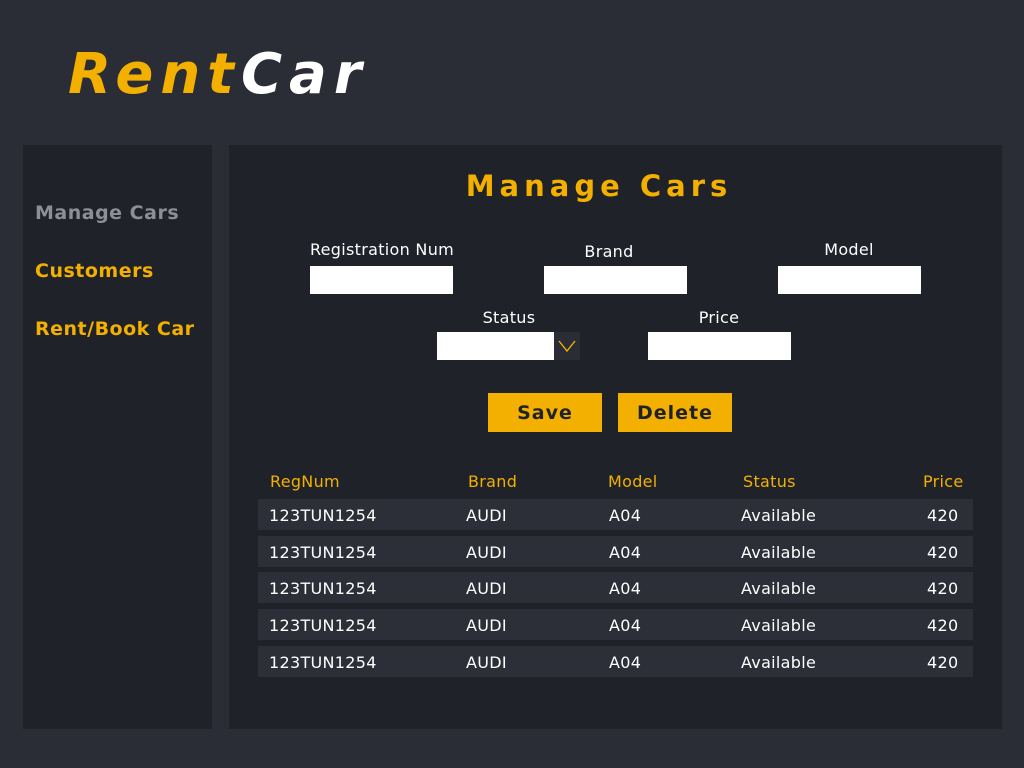 The image size is (1024, 768). I want to click on sidebar-item-rent-book-car: Rent/Book Car, so click(115, 329).